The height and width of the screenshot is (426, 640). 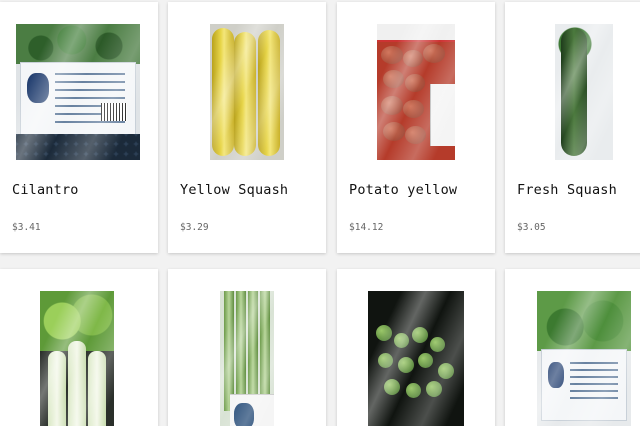 I want to click on bok-choy-image, so click(x=77, y=358).